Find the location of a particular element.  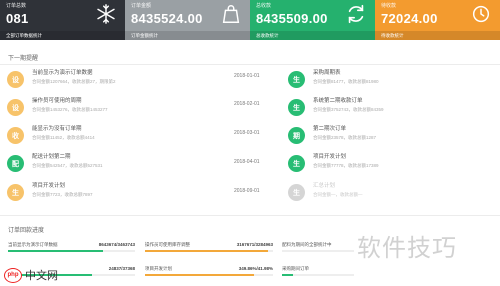

todo-item: 生 系统第二期收款订单 合同金额3752743，收款总额84359 is located at coordinates (336, 107).